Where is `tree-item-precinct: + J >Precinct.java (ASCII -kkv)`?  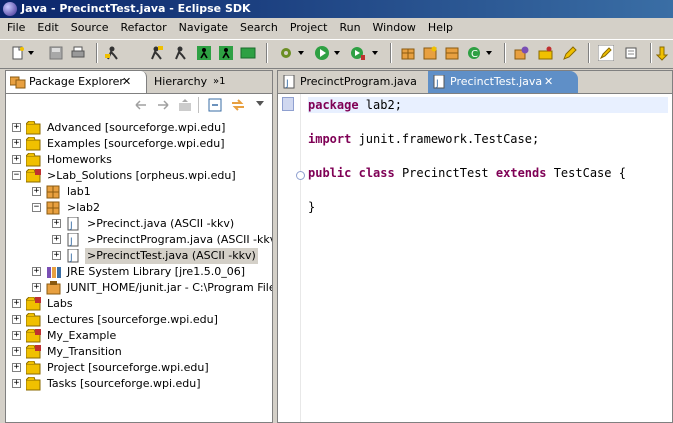
tree-item-precinct: + J >Precinct.java (ASCII -kkv) is located at coordinates (139, 224).